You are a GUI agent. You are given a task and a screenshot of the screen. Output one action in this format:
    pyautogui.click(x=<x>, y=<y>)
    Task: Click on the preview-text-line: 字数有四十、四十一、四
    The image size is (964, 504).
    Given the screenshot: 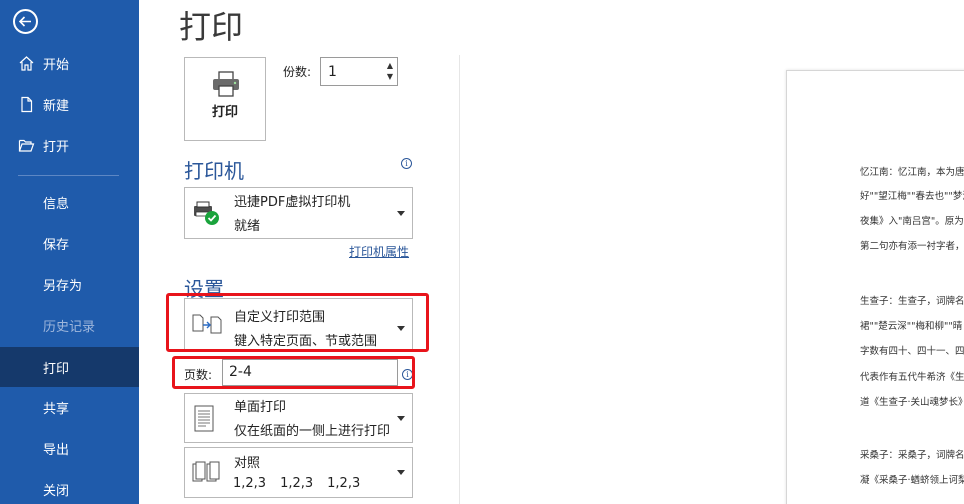 What is the action you would take?
    pyautogui.click(x=912, y=351)
    